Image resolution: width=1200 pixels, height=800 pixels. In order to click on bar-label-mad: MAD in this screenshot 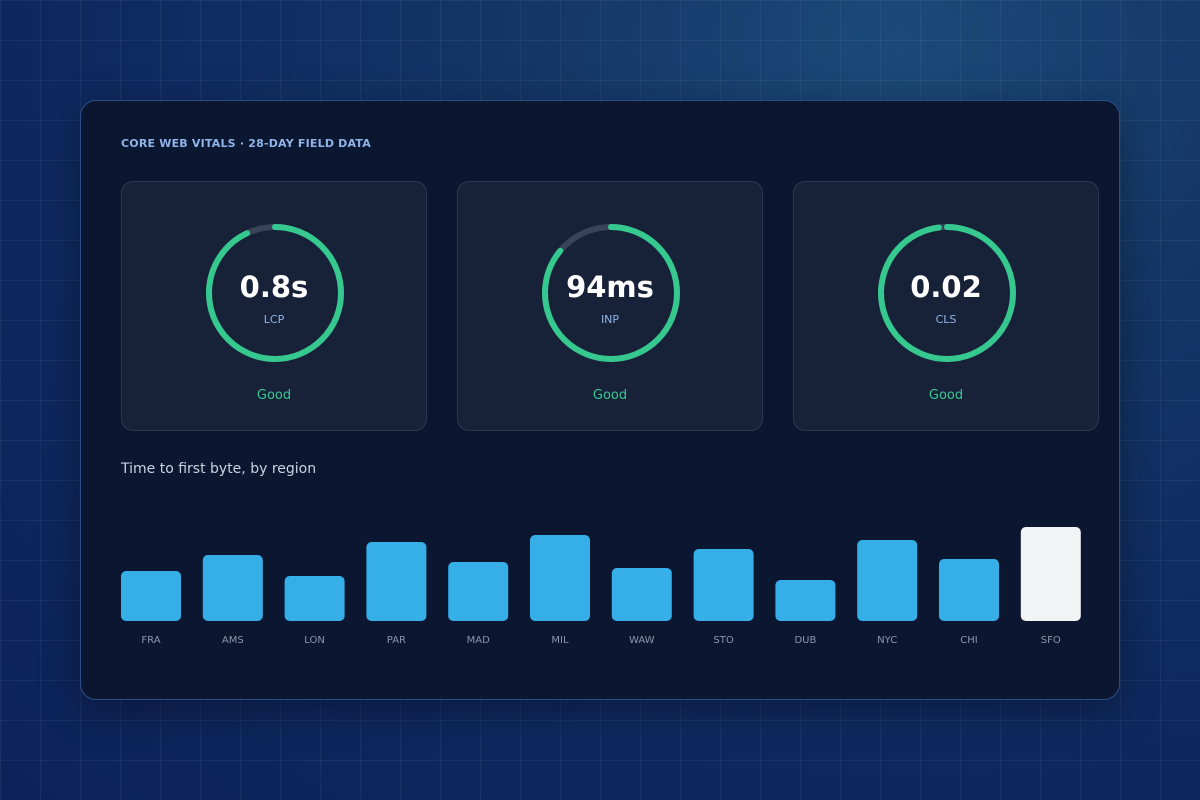, I will do `click(478, 640)`.